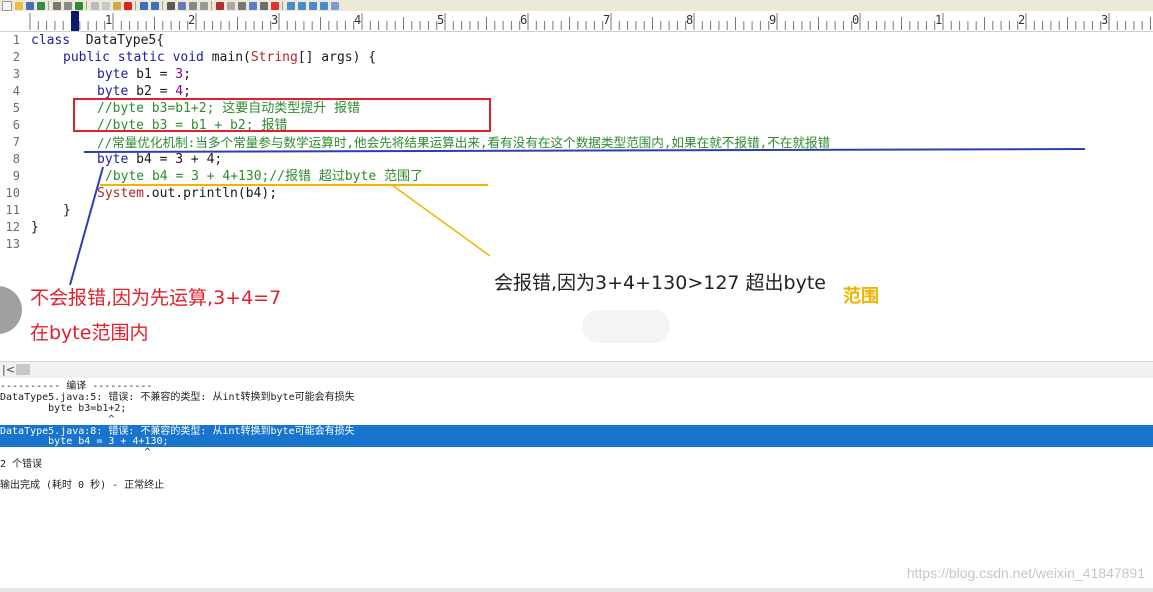 Image resolution: width=1153 pixels, height=592 pixels. Describe the element at coordinates (441, 20) in the screenshot. I see `ruler-label: 5` at that location.